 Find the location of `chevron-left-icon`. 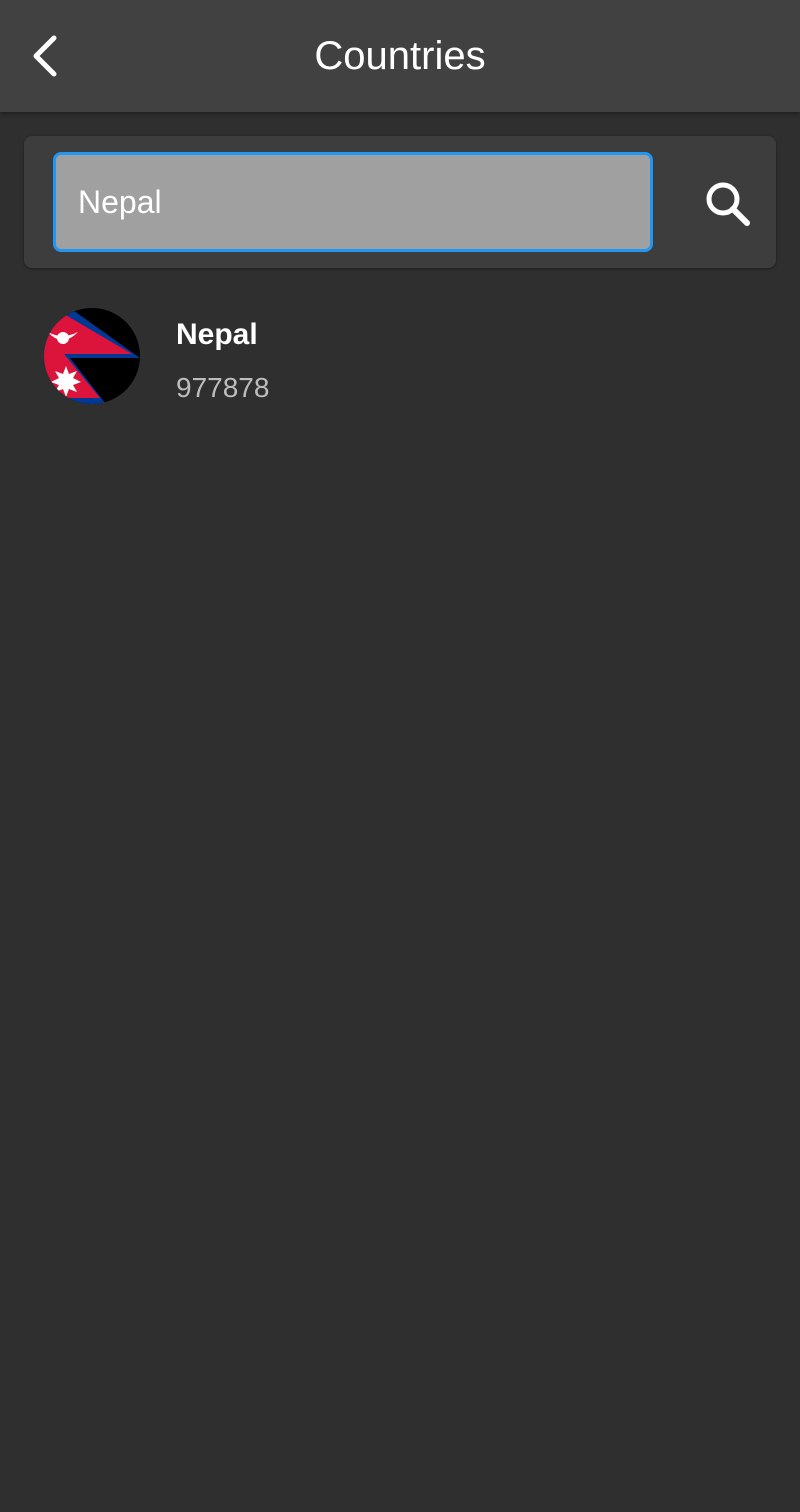

chevron-left-icon is located at coordinates (45, 56).